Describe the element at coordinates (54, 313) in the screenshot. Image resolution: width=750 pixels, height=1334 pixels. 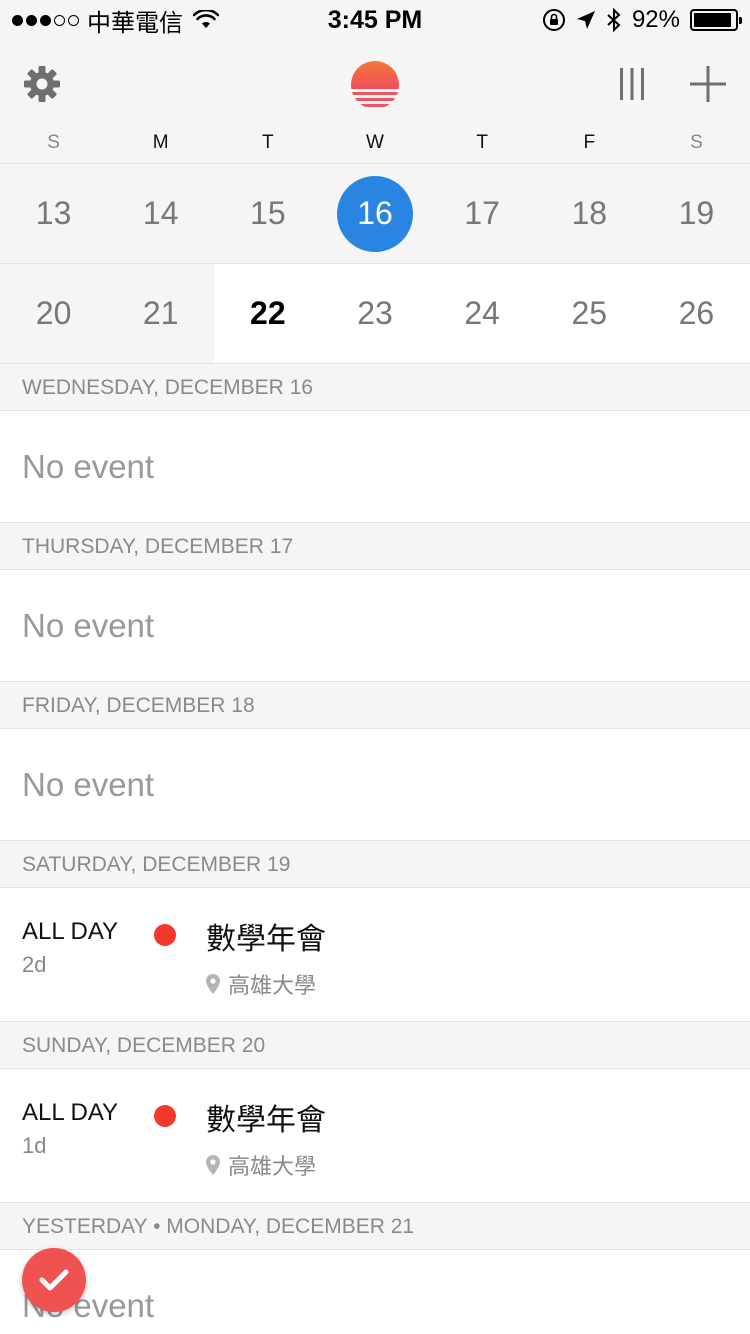
I see `calendar-day: 20` at that location.